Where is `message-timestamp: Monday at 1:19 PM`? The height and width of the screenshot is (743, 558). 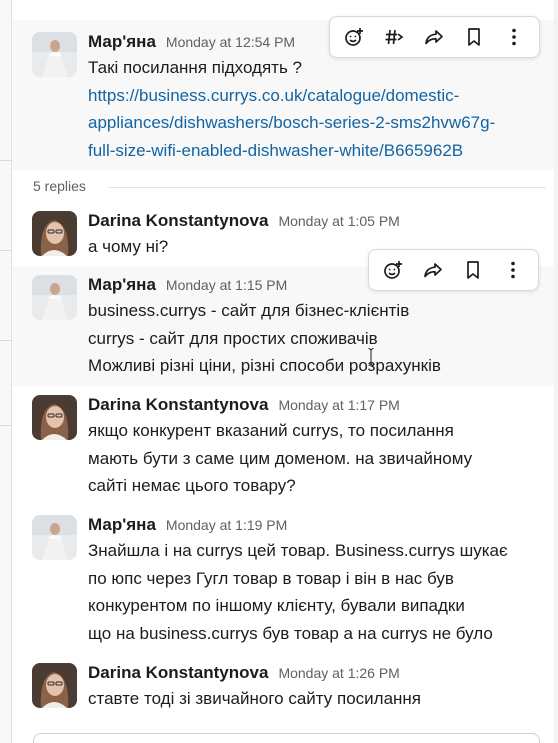
message-timestamp: Monday at 1:19 PM is located at coordinates (226, 525).